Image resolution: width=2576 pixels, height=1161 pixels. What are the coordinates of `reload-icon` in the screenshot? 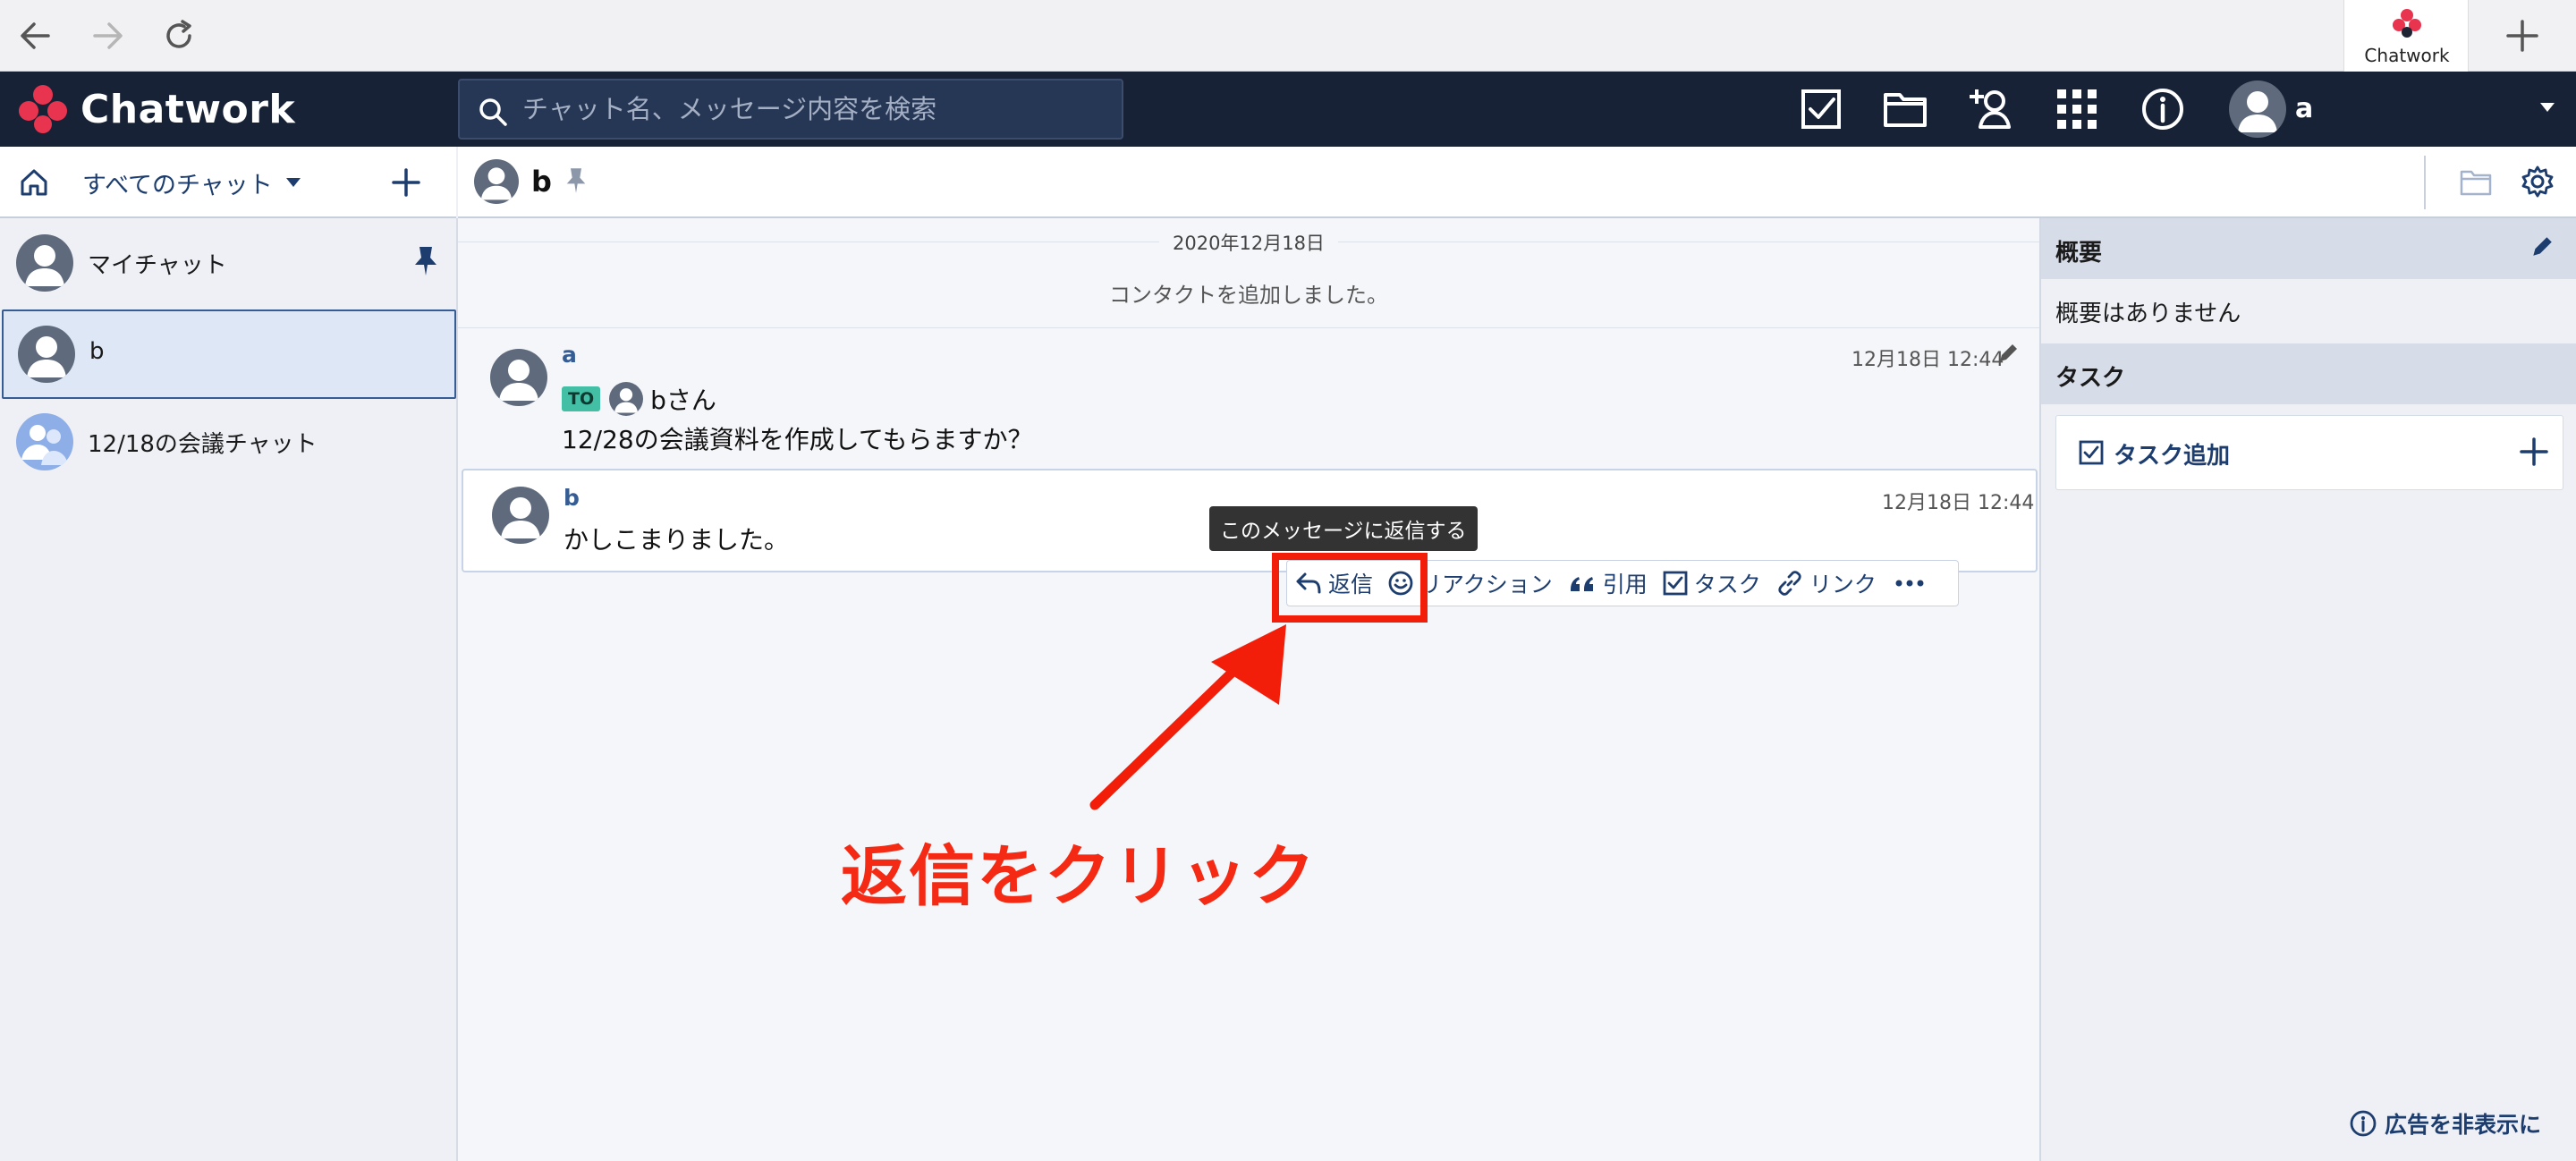 It's located at (179, 35).